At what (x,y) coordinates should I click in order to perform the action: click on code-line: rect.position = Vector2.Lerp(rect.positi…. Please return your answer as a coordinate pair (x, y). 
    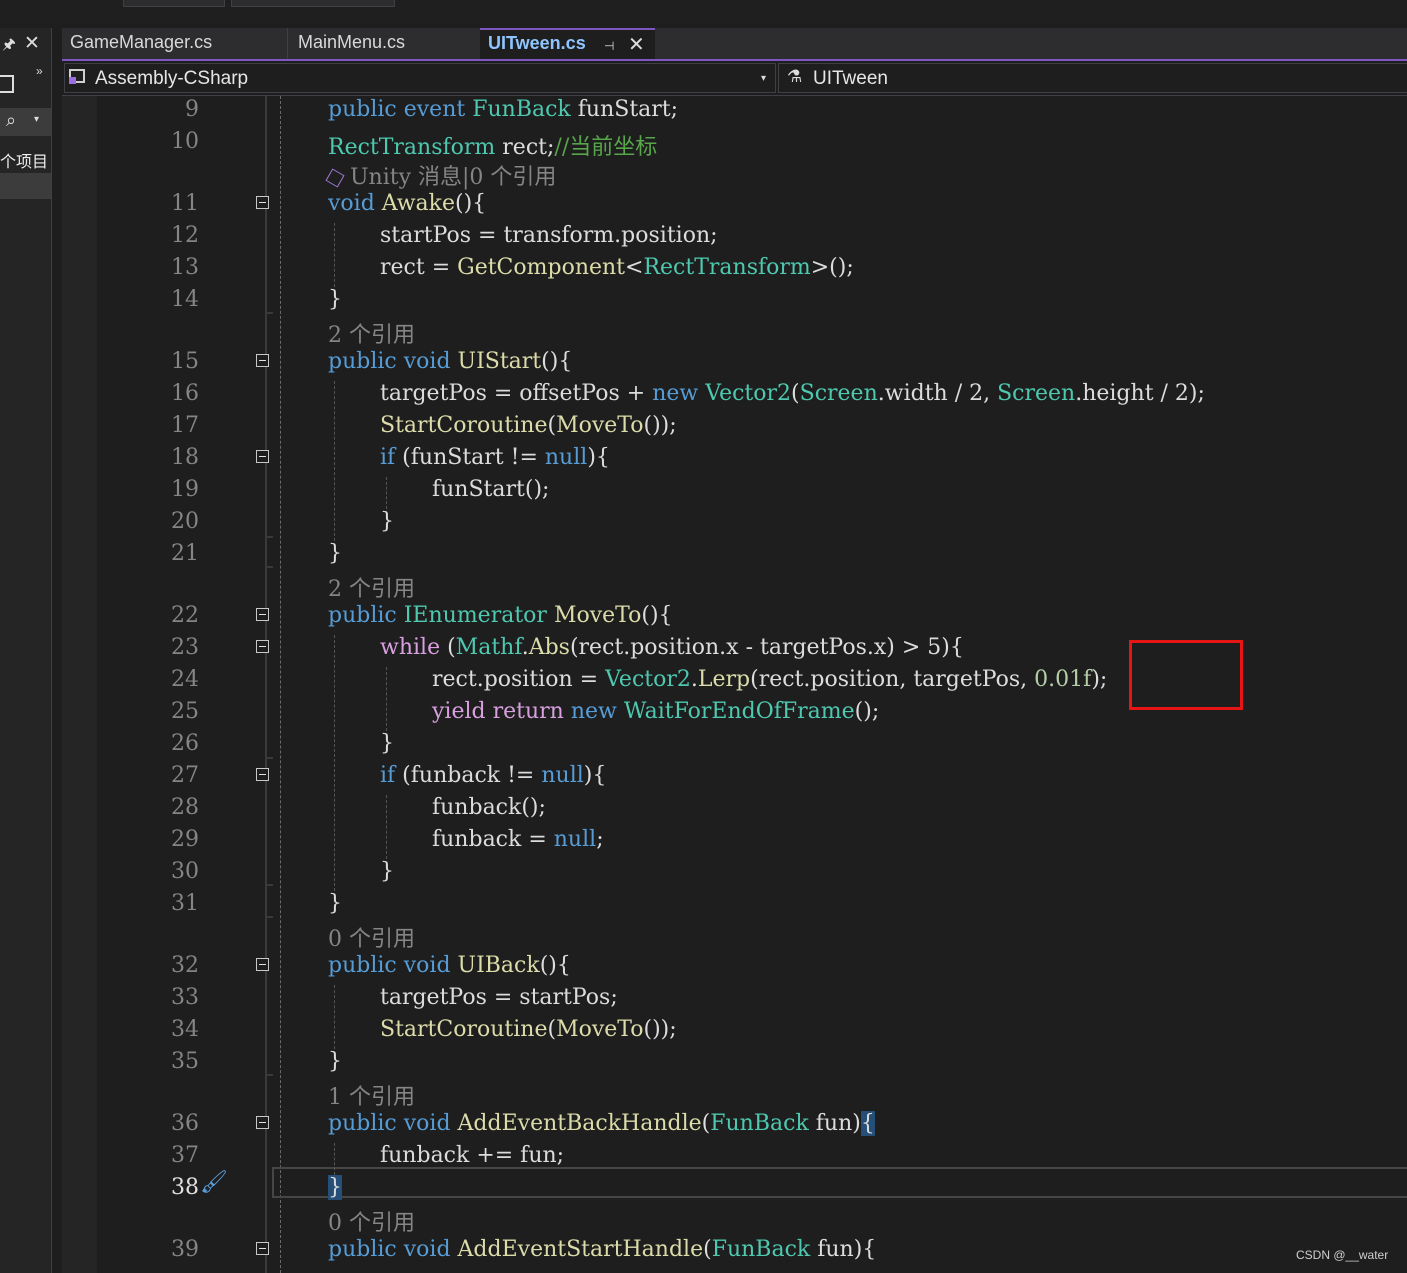
    Looking at the image, I should click on (769, 679).